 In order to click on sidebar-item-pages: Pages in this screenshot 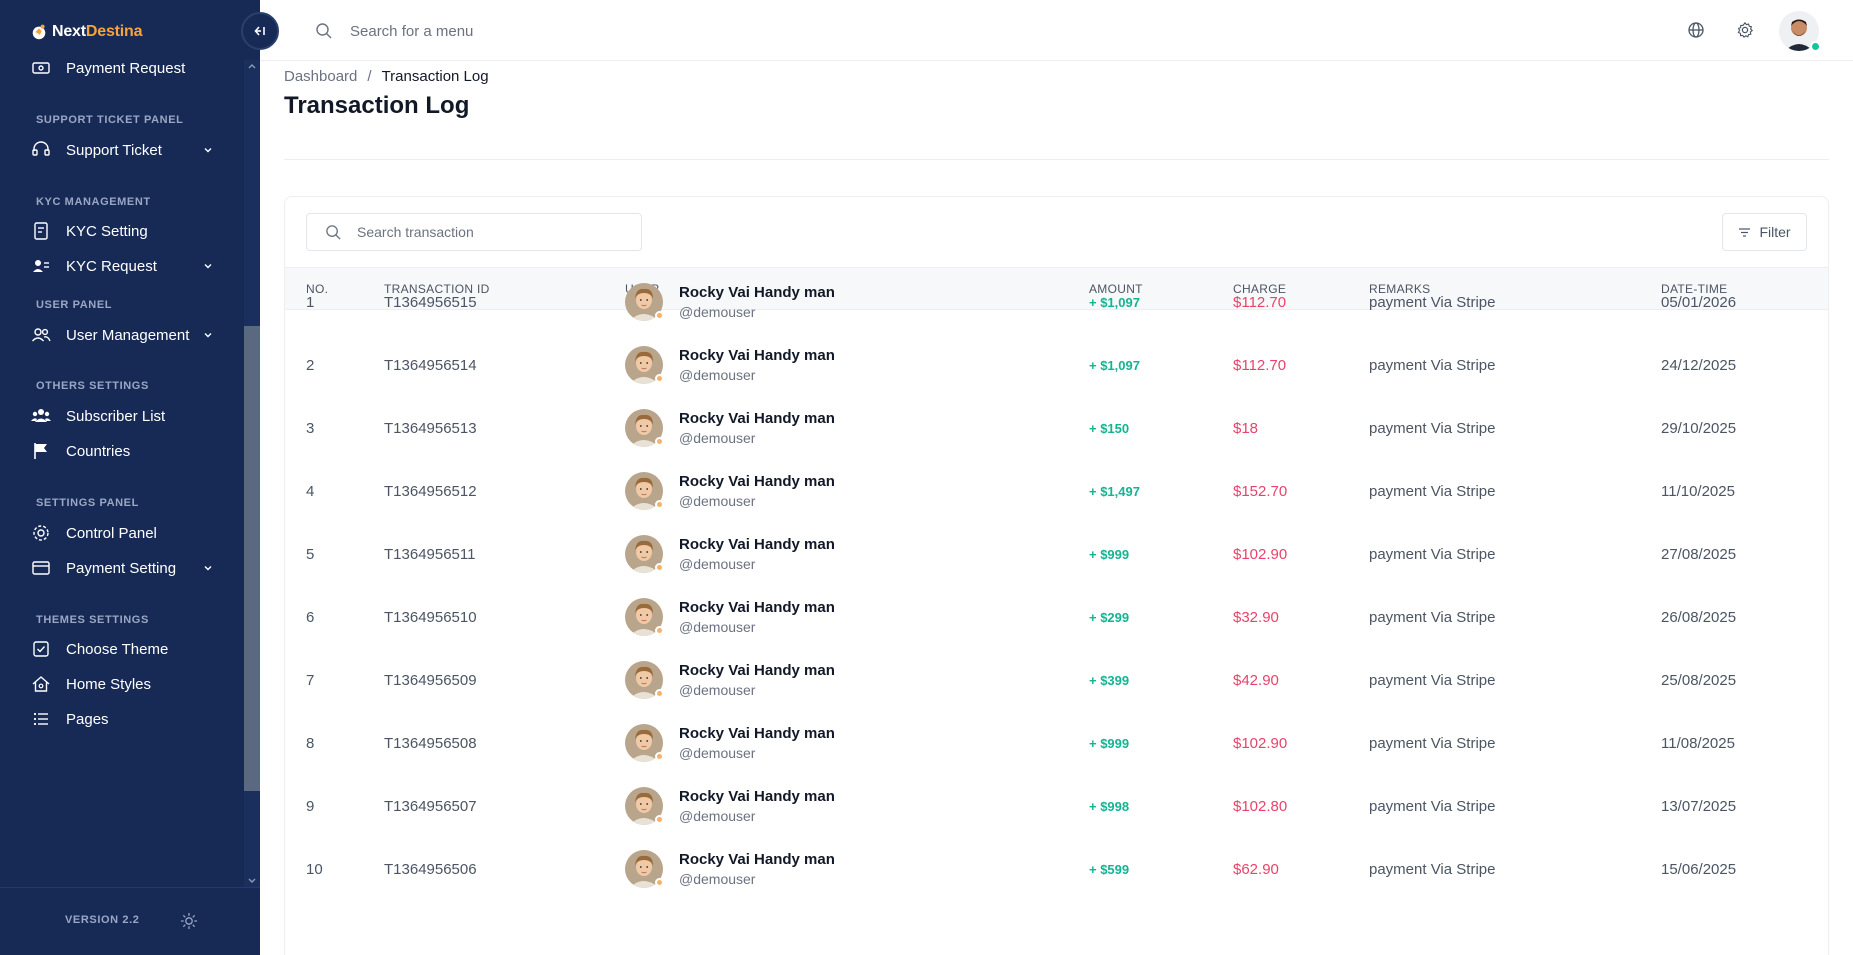, I will do `click(122, 719)`.